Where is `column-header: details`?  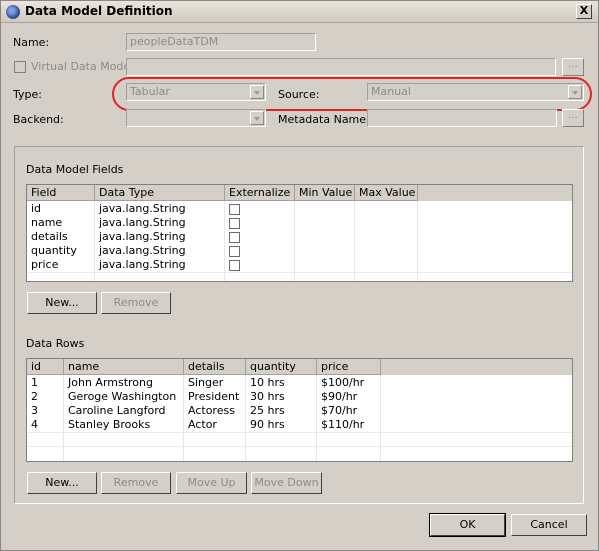
column-header: details is located at coordinates (215, 367).